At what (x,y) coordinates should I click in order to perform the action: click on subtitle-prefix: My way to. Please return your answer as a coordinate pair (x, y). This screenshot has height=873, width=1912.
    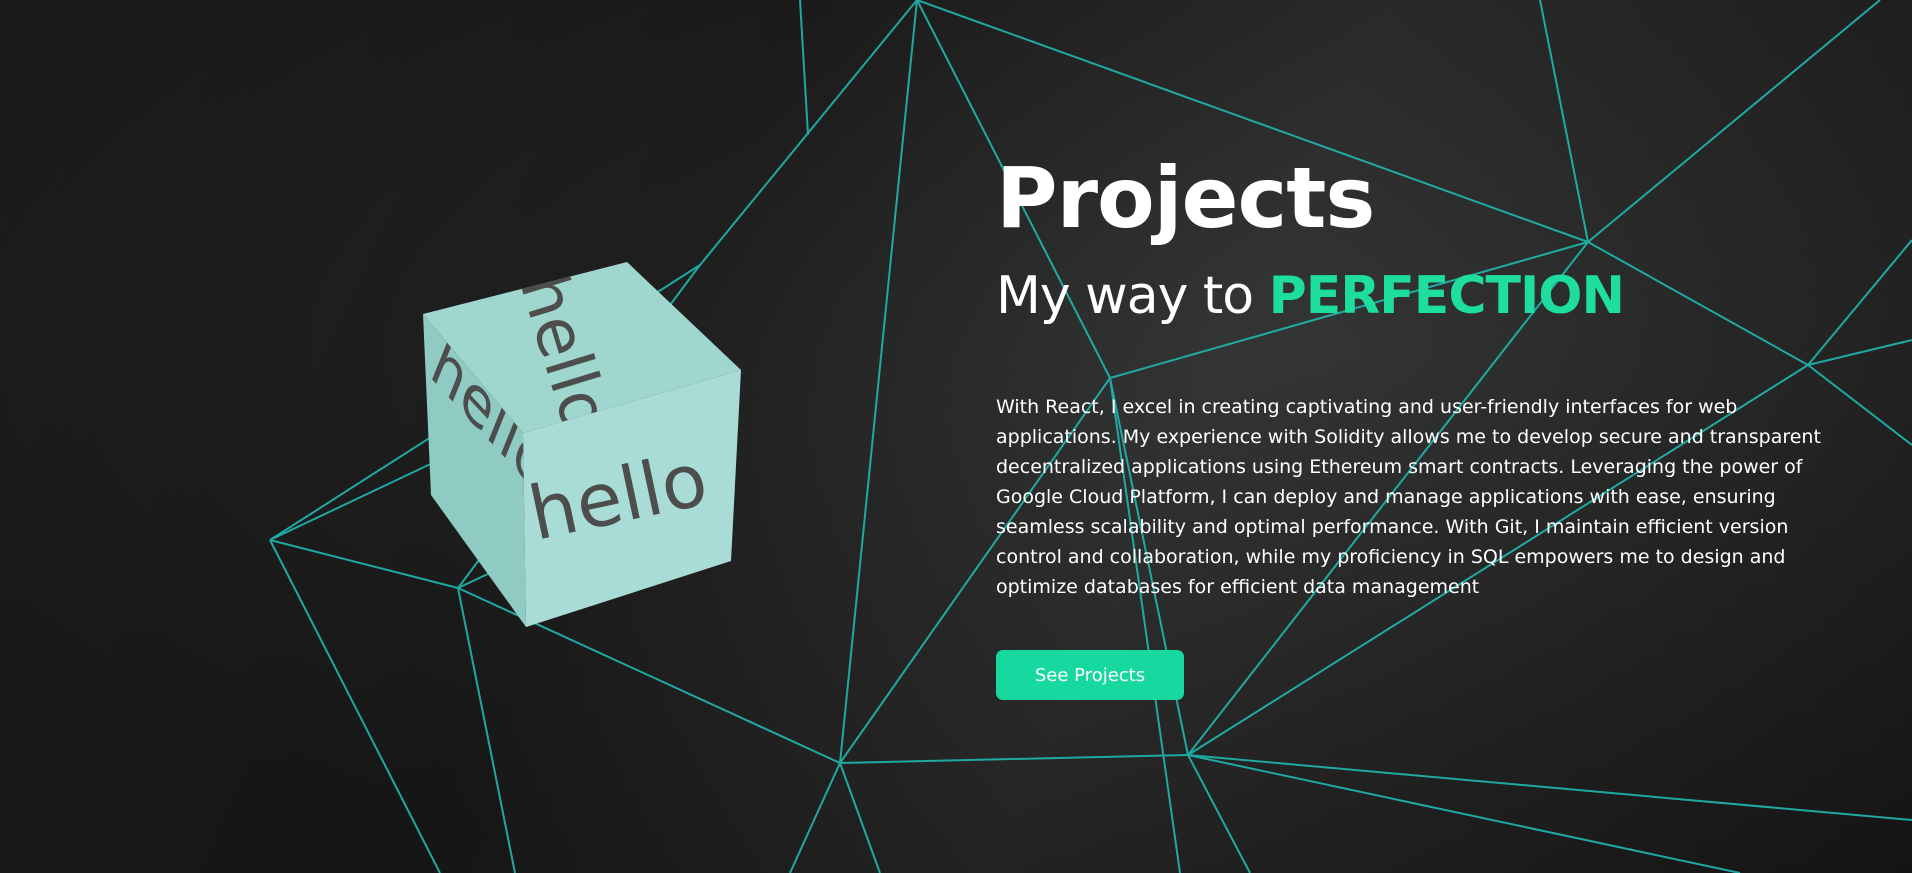
    Looking at the image, I should click on (1125, 296).